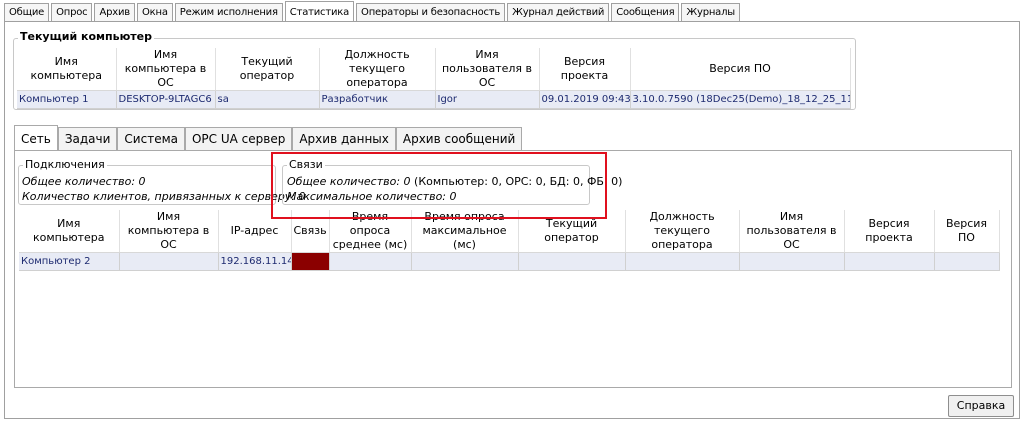 The image size is (1024, 421). Describe the element at coordinates (319, 11) in the screenshot. I see `tab-statistics: Статистика` at that location.